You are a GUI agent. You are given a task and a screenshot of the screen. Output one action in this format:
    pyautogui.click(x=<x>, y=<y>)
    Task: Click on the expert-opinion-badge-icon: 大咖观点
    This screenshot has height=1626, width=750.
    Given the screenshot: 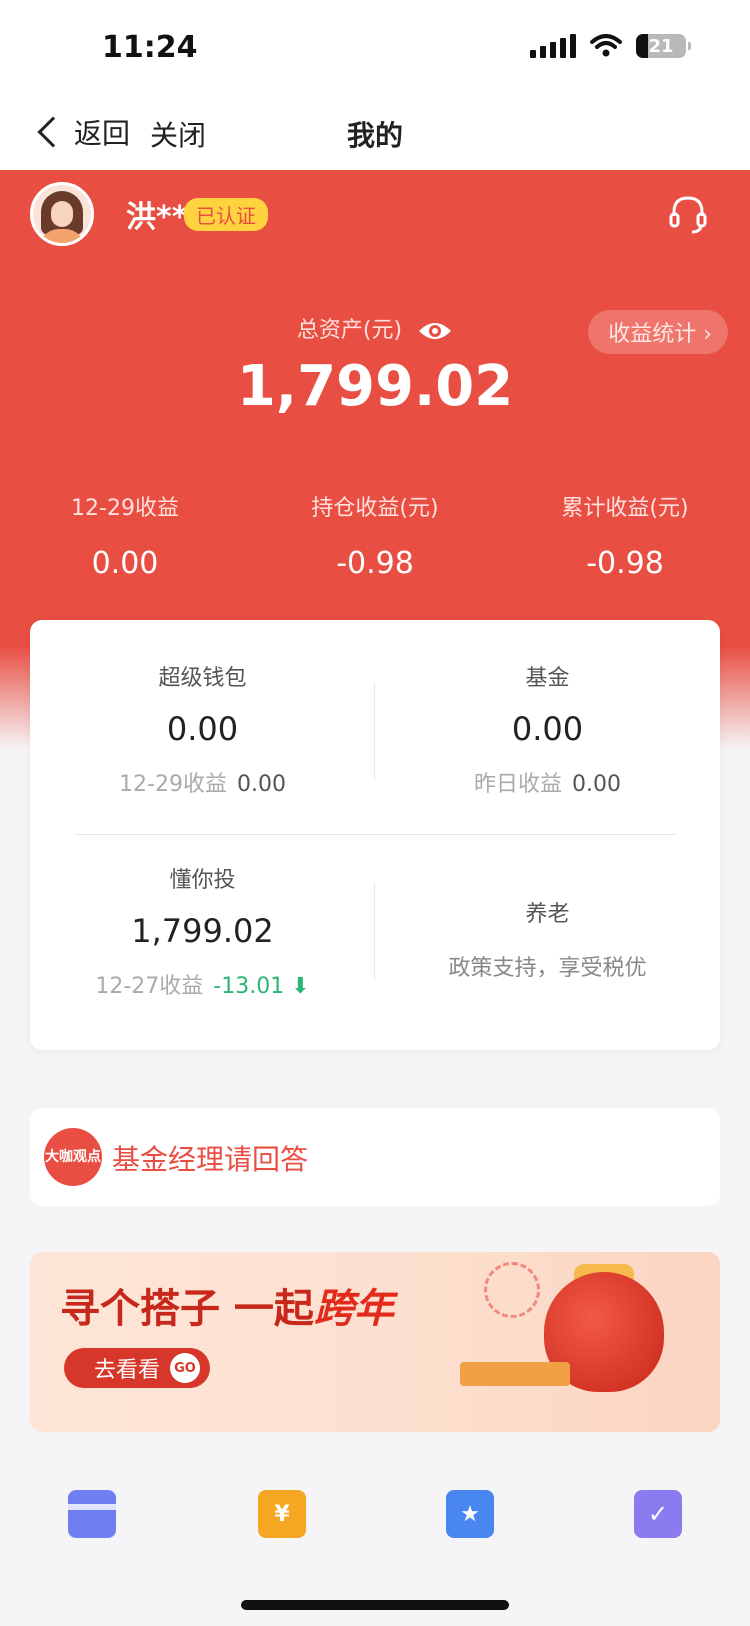 What is the action you would take?
    pyautogui.click(x=73, y=1157)
    